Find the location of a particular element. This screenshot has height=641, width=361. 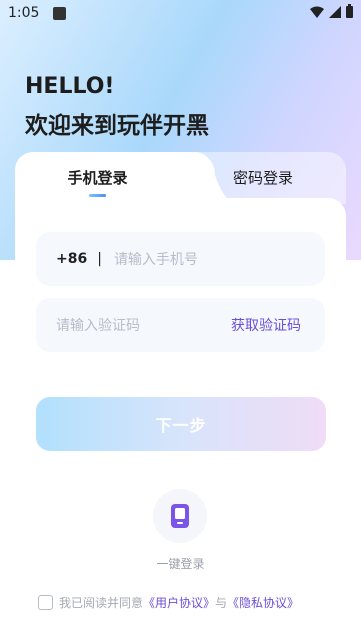

phone-icon is located at coordinates (180, 516).